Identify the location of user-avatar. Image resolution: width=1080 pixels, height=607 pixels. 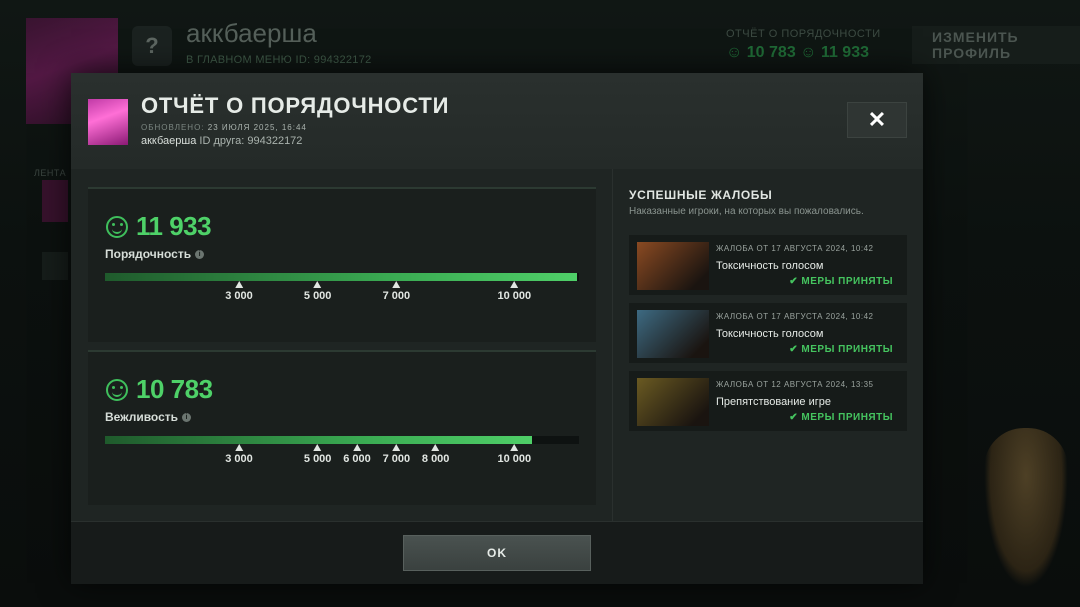
(108, 122).